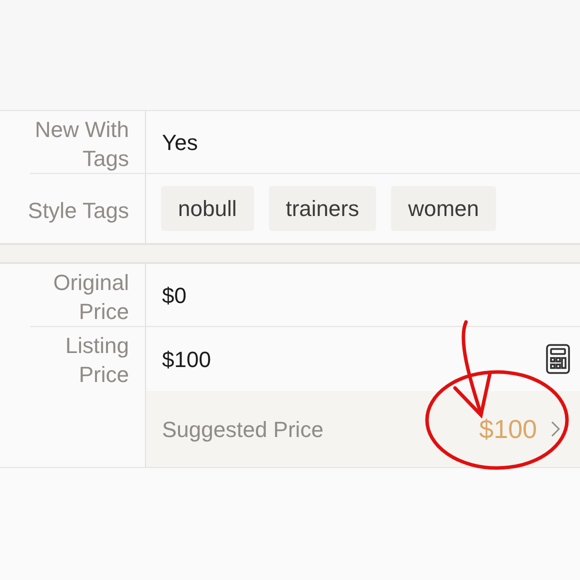 This screenshot has width=580, height=580. Describe the element at coordinates (81, 144) in the screenshot. I see `field-label: New With Tags` at that location.